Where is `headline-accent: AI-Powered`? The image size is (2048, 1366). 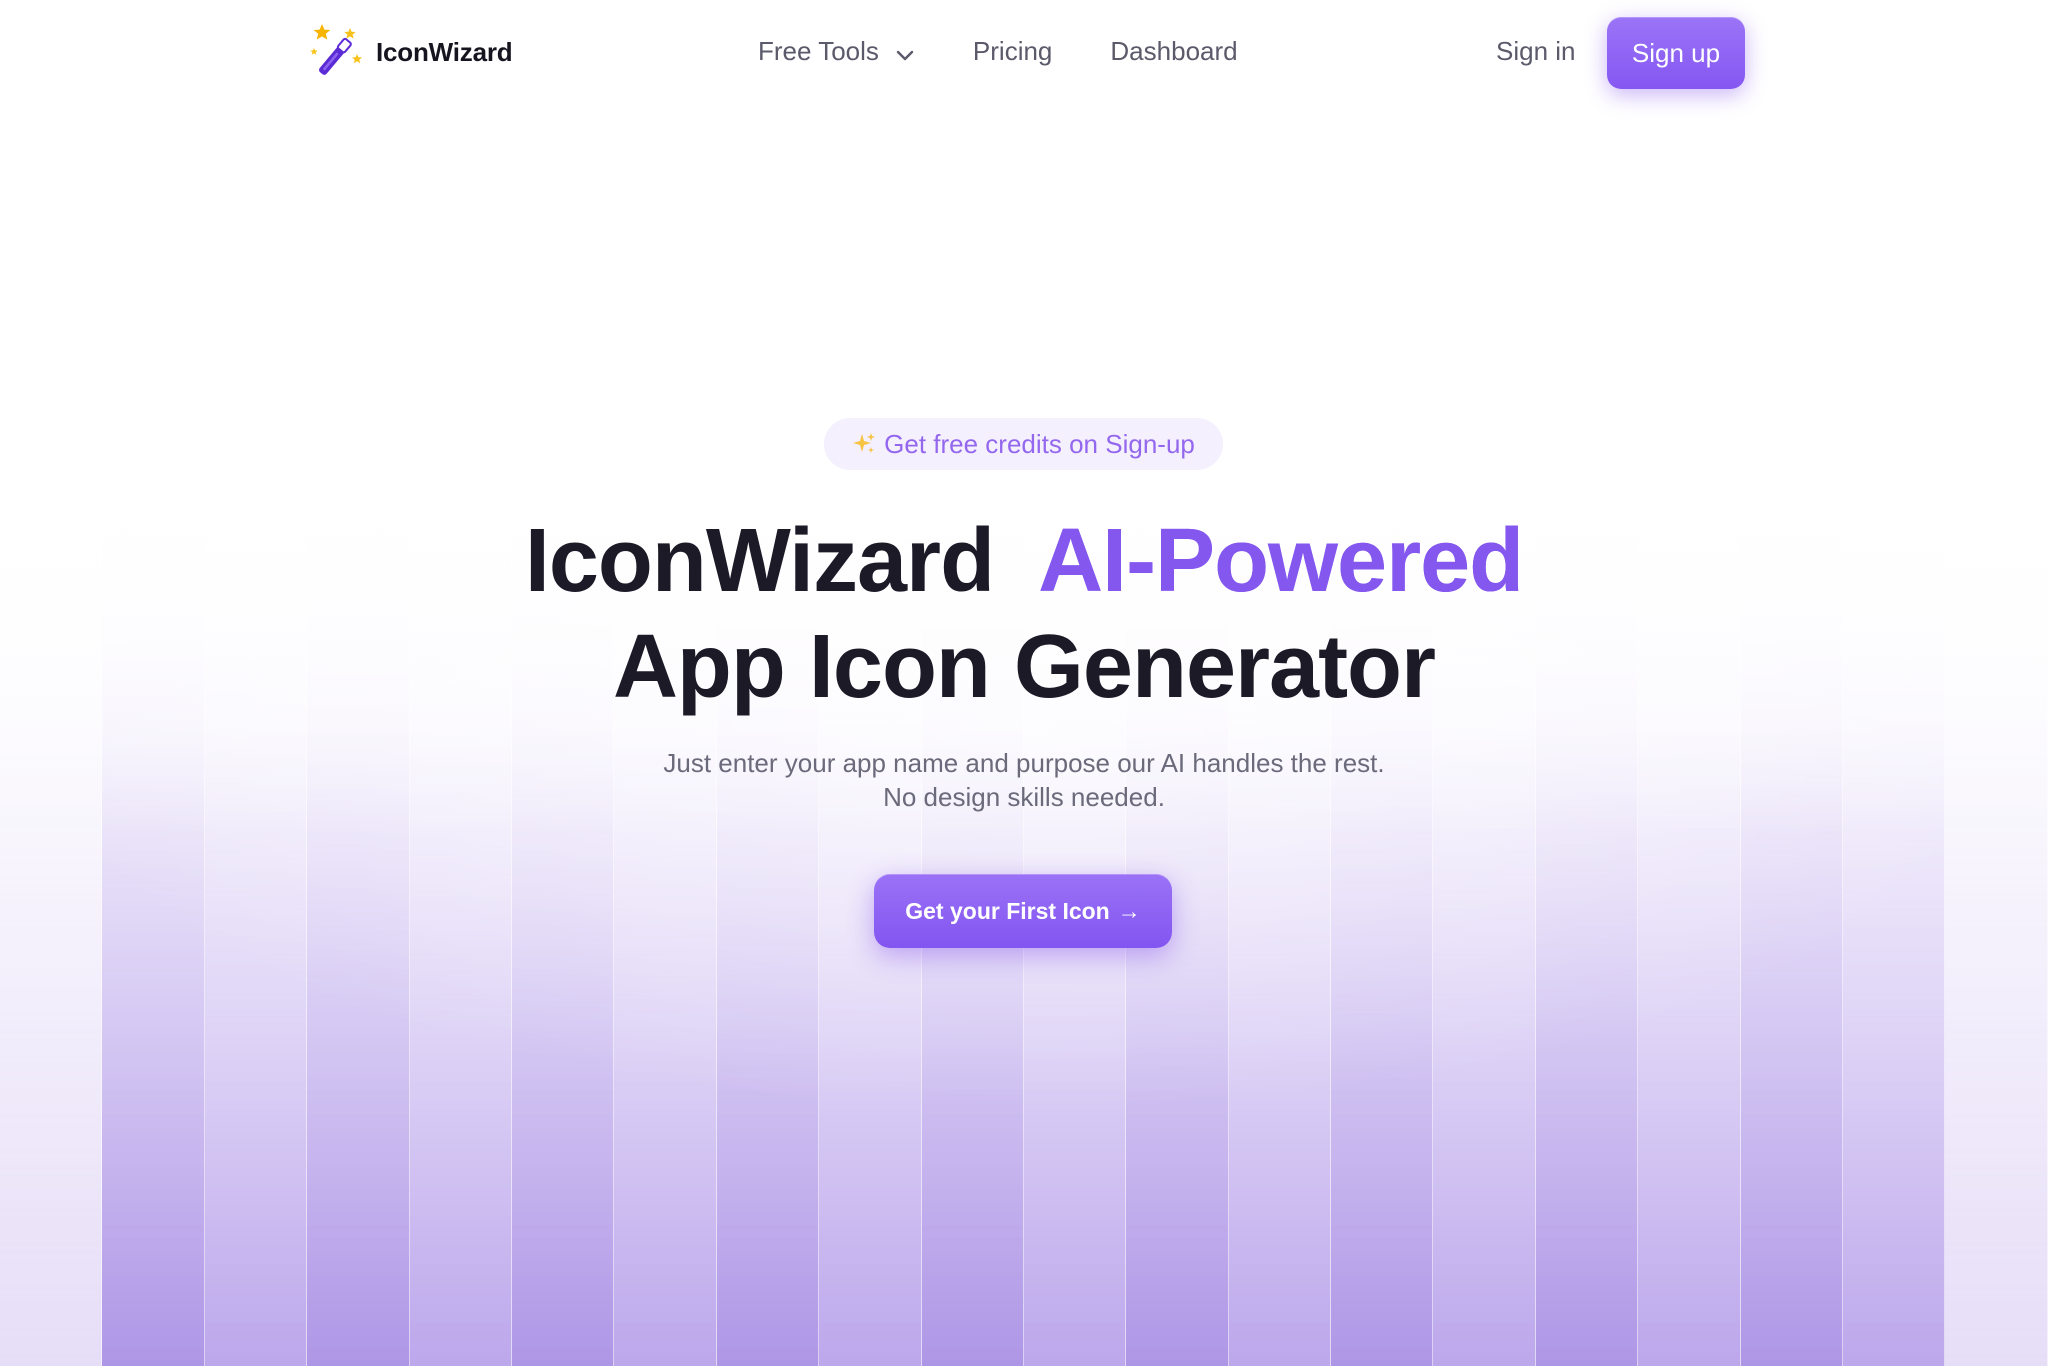 headline-accent: AI-Powered is located at coordinates (1281, 561).